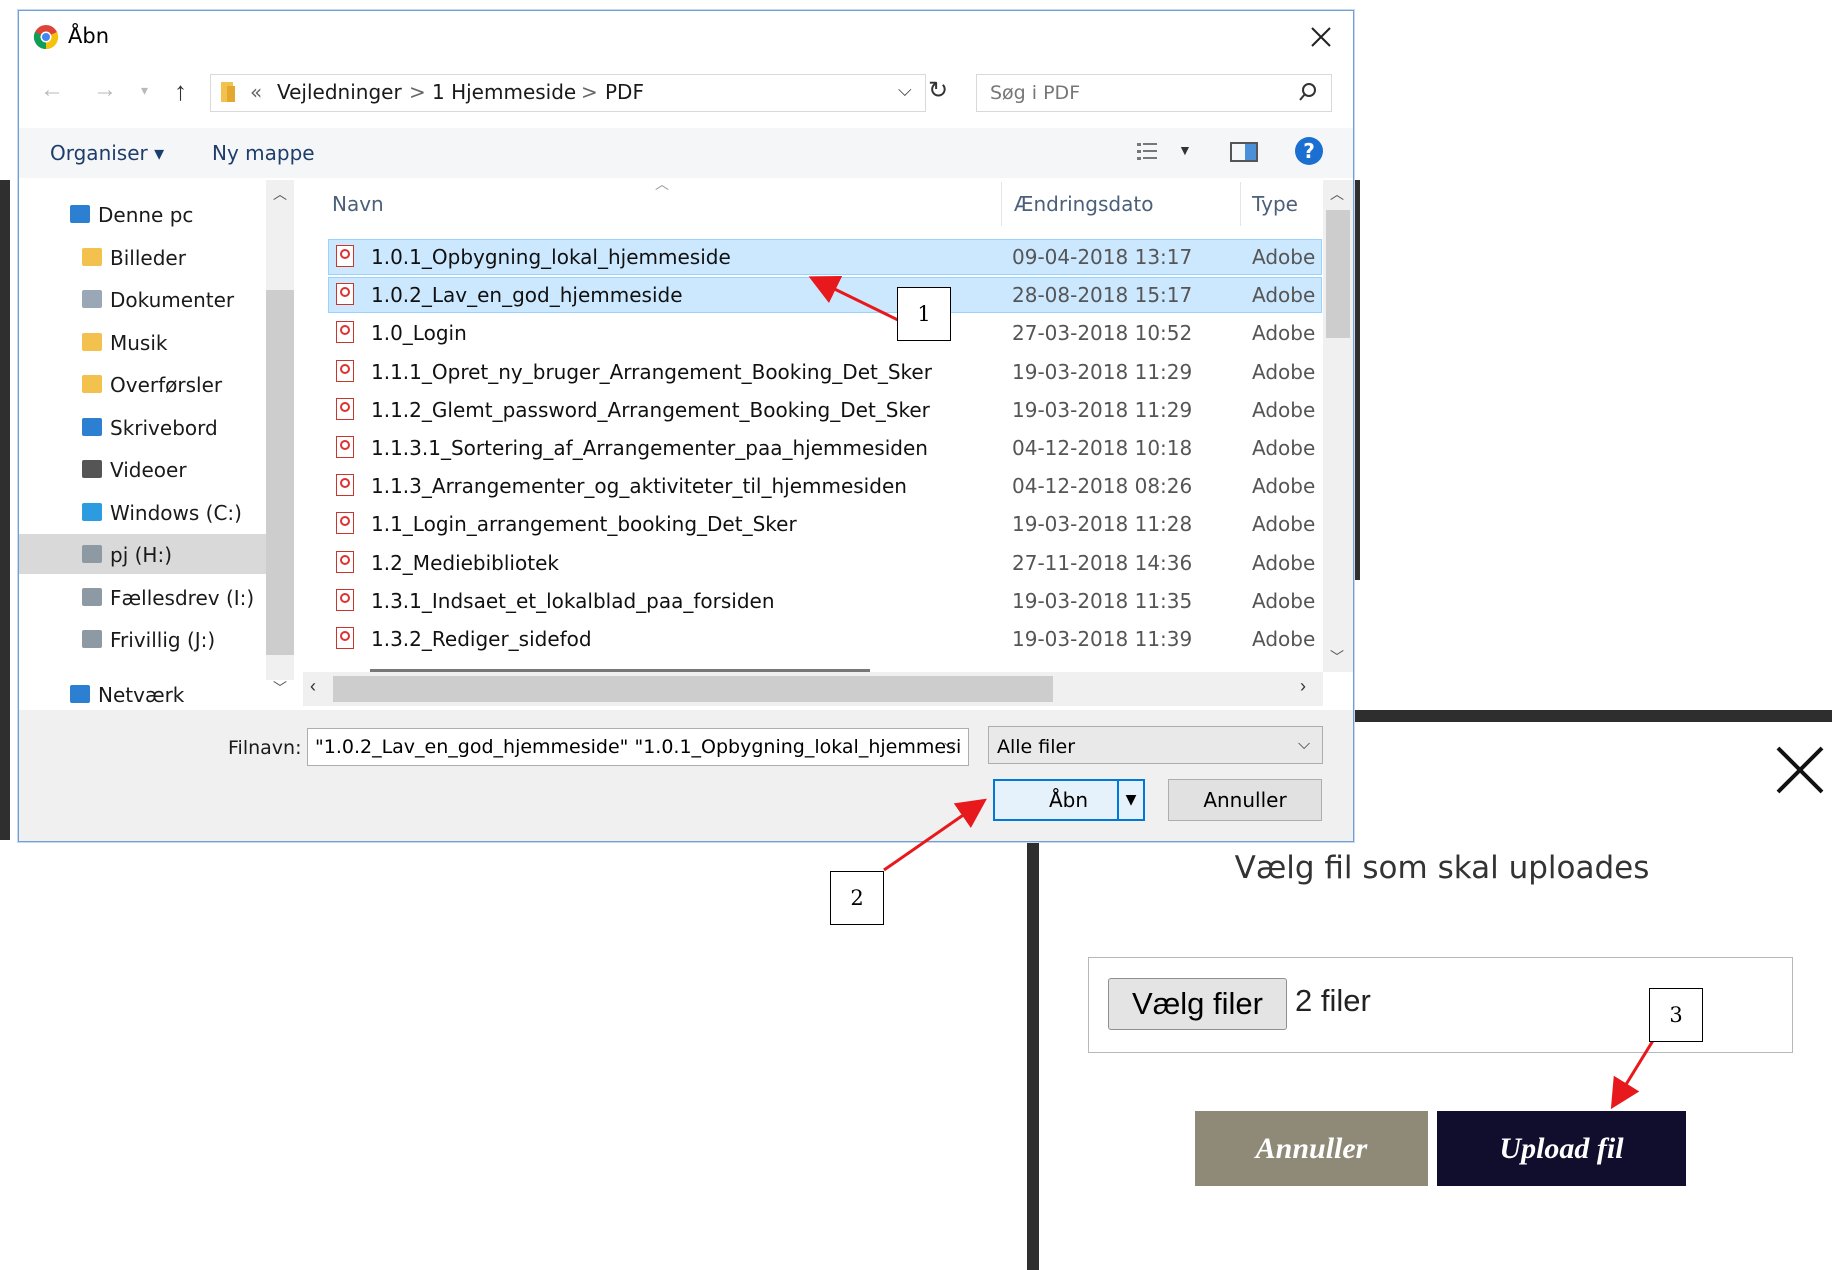  What do you see at coordinates (924, 314) in the screenshot?
I see `callout-1: 1` at bounding box center [924, 314].